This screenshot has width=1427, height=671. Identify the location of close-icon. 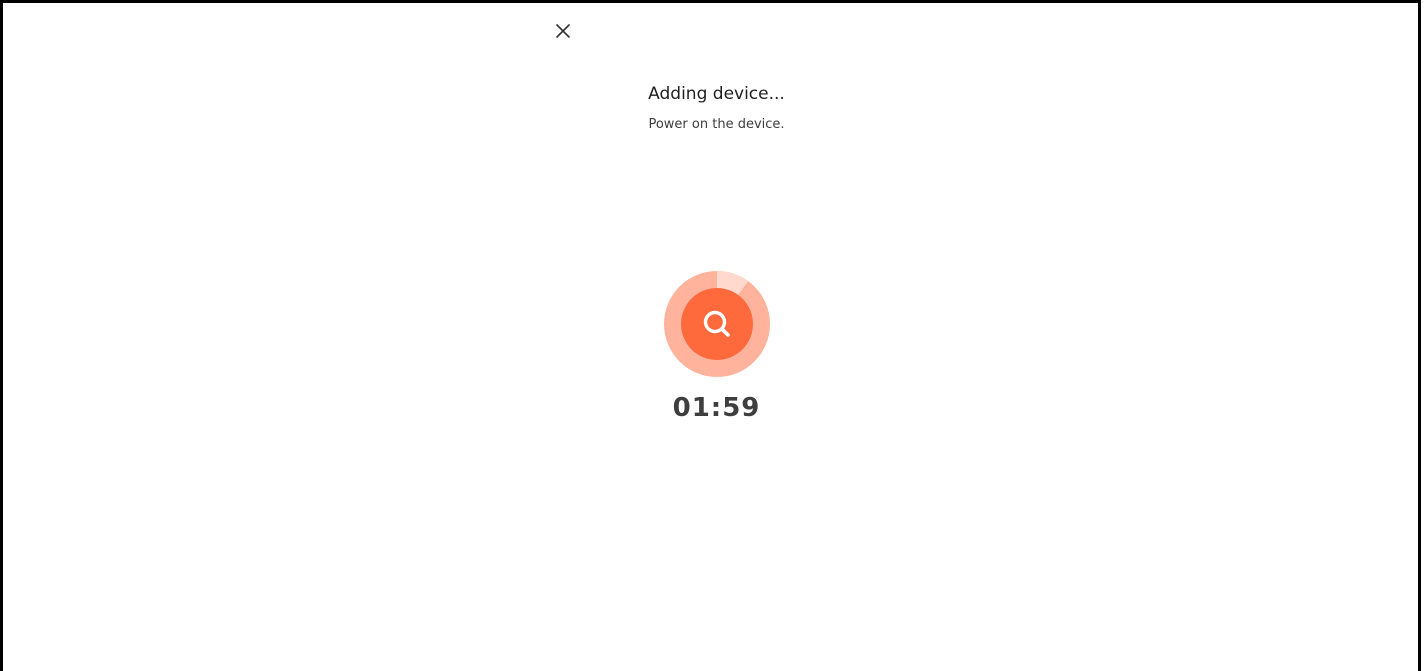
(563, 31).